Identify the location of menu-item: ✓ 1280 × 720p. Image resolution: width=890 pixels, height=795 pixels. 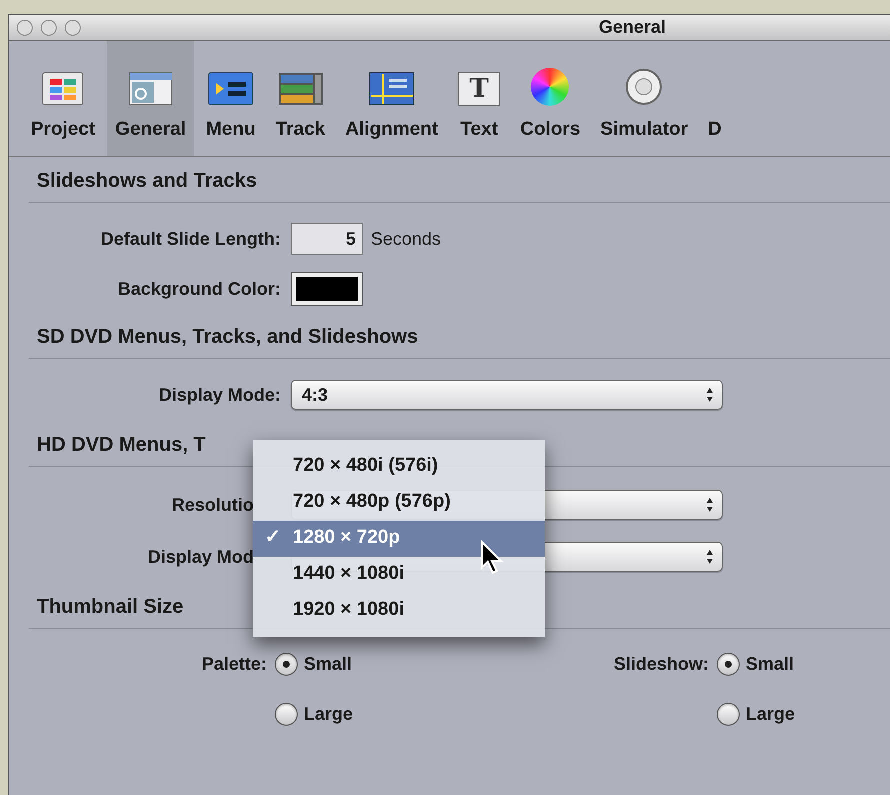
(399, 538).